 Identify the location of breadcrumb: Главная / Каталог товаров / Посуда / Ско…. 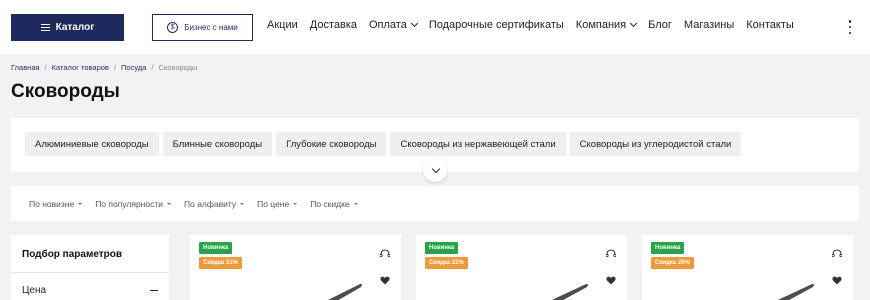
(104, 67).